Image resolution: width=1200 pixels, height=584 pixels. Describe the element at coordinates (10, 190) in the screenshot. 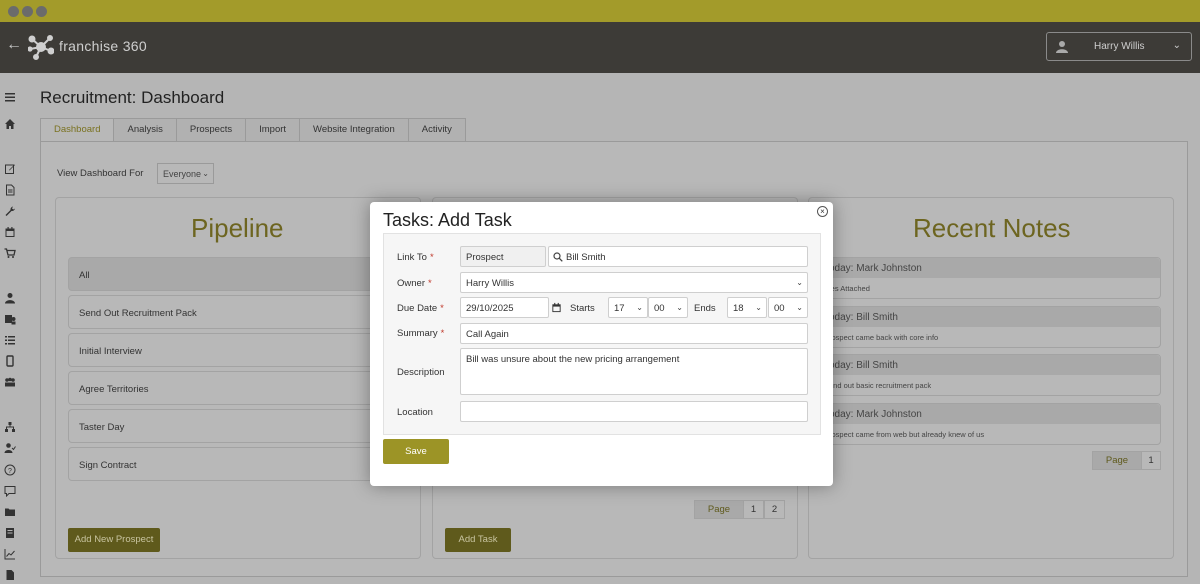

I see `document-icon` at that location.